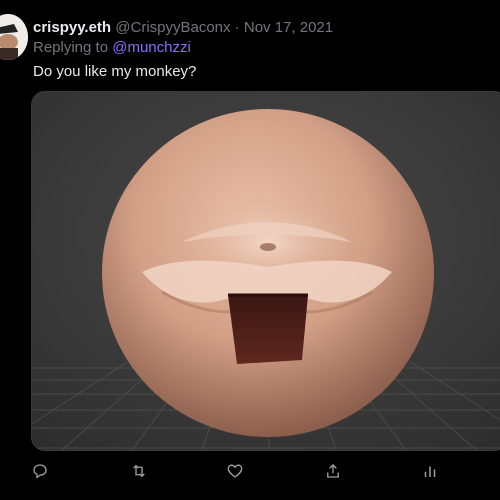  I want to click on avatar, so click(14, 37).